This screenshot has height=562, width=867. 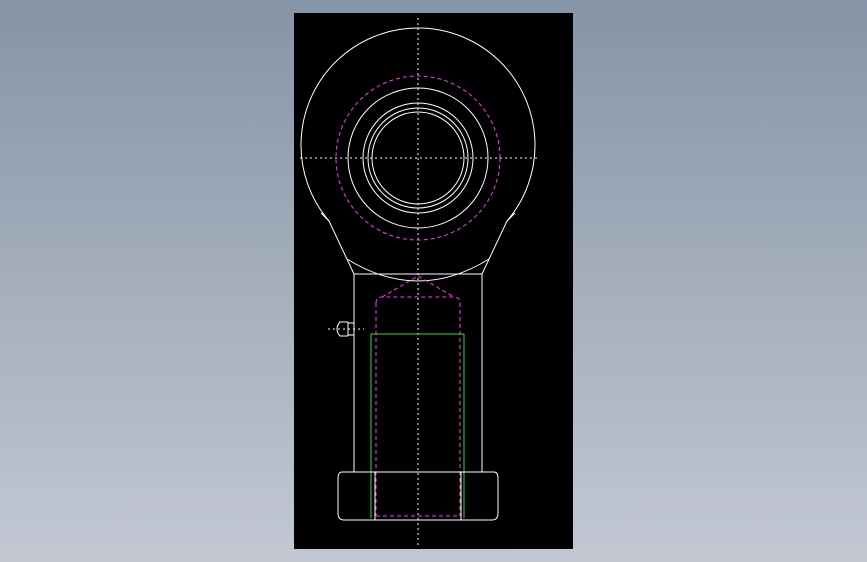 What do you see at coordinates (511, 217) in the screenshot?
I see `head-right-chamfer` at bounding box center [511, 217].